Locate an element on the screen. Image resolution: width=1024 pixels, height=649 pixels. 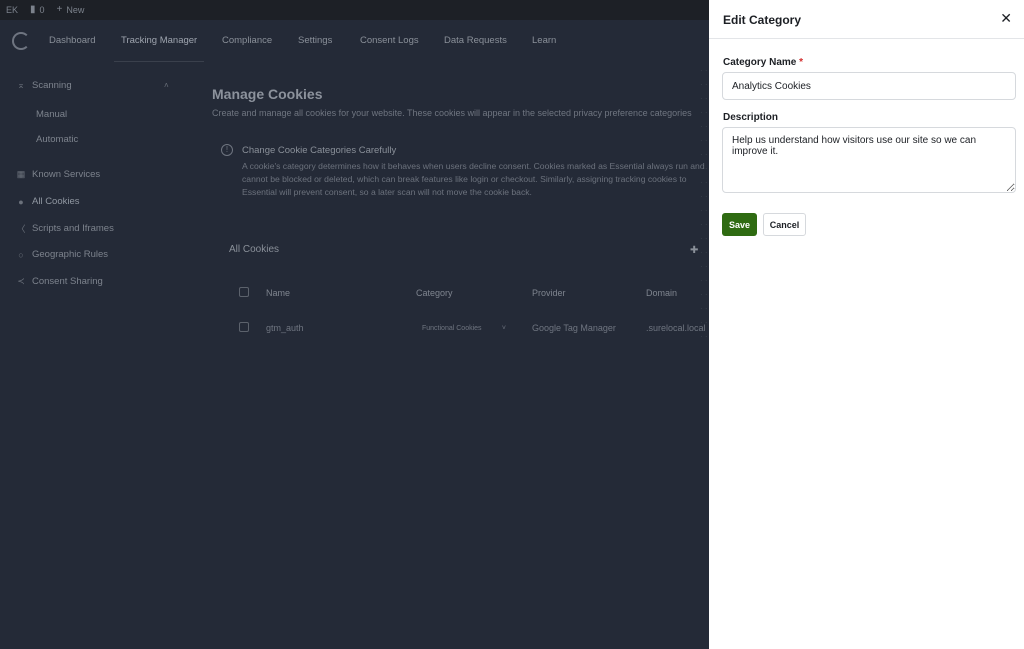
code-icon: 〈 is located at coordinates (21, 229).